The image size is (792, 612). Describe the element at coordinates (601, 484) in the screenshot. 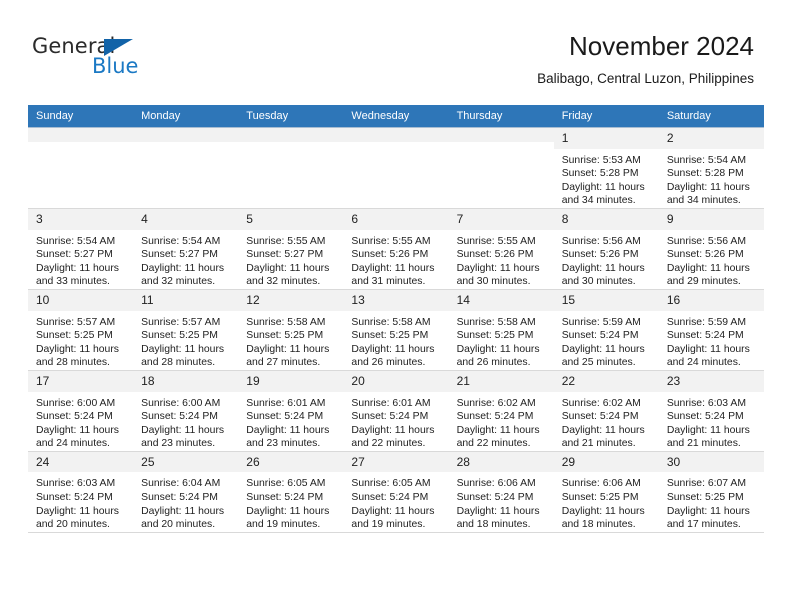

I see `sunrise-text: Sunrise: 6:06 AM` at that location.